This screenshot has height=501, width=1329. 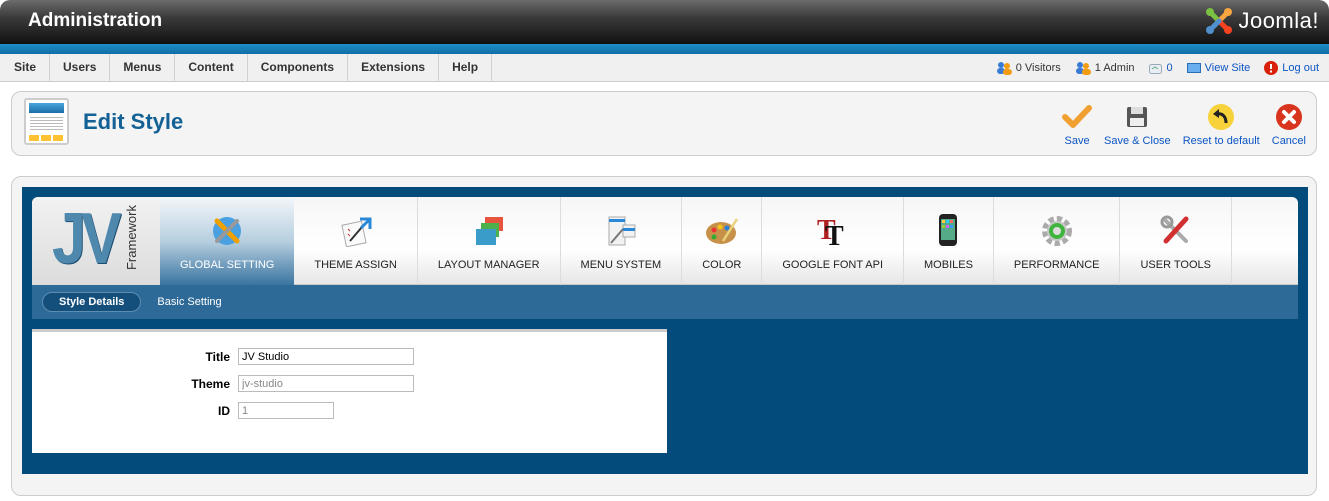 I want to click on status-bar: 0 Visitors 1 Admin 0 View Site Log out, so click(x=1150, y=67).